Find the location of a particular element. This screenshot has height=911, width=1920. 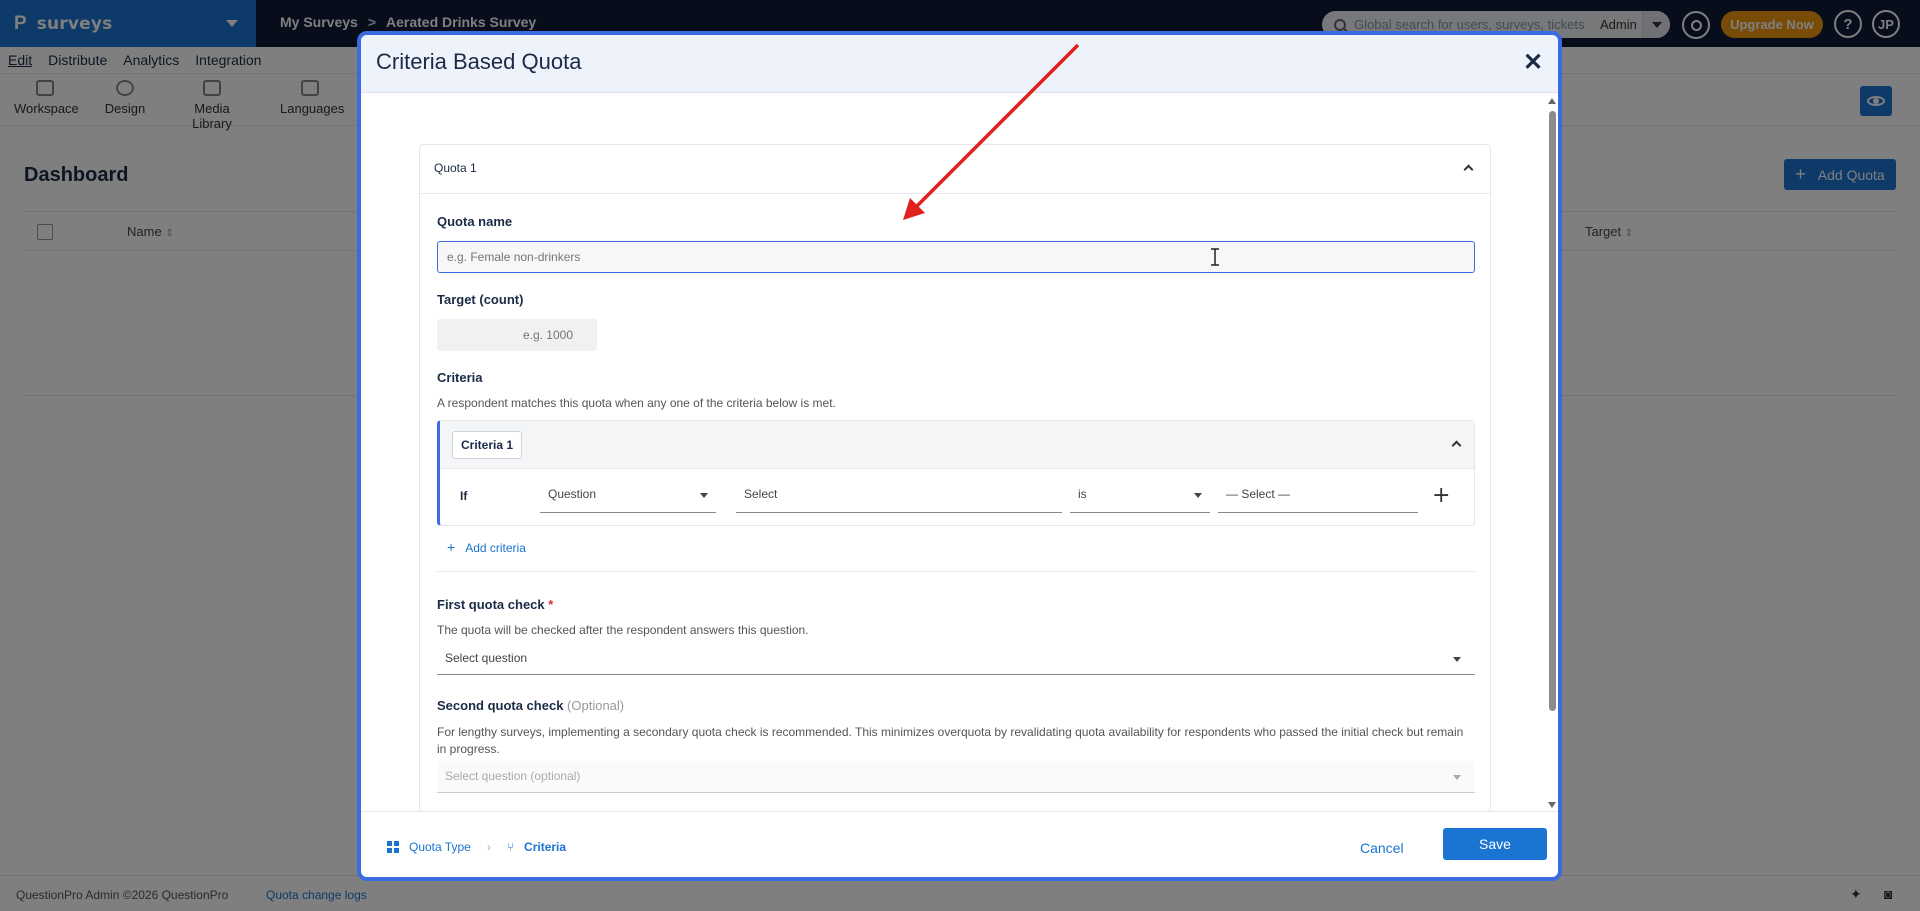

wizard-steps: Quota Type › ⑂ Criteria is located at coordinates (476, 847).